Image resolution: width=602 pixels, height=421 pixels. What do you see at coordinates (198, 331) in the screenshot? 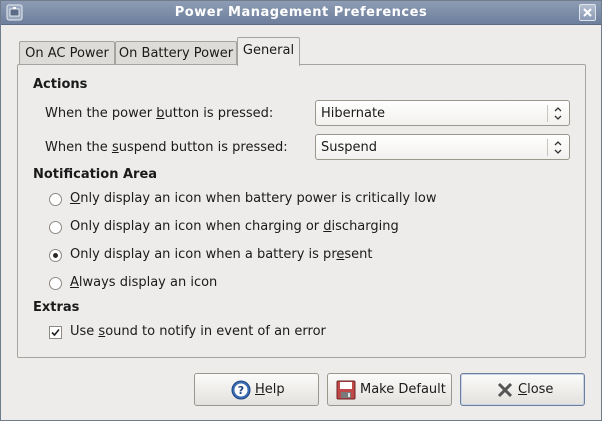
I see `checkbox-label: Use sound to notify in event of an error` at bounding box center [198, 331].